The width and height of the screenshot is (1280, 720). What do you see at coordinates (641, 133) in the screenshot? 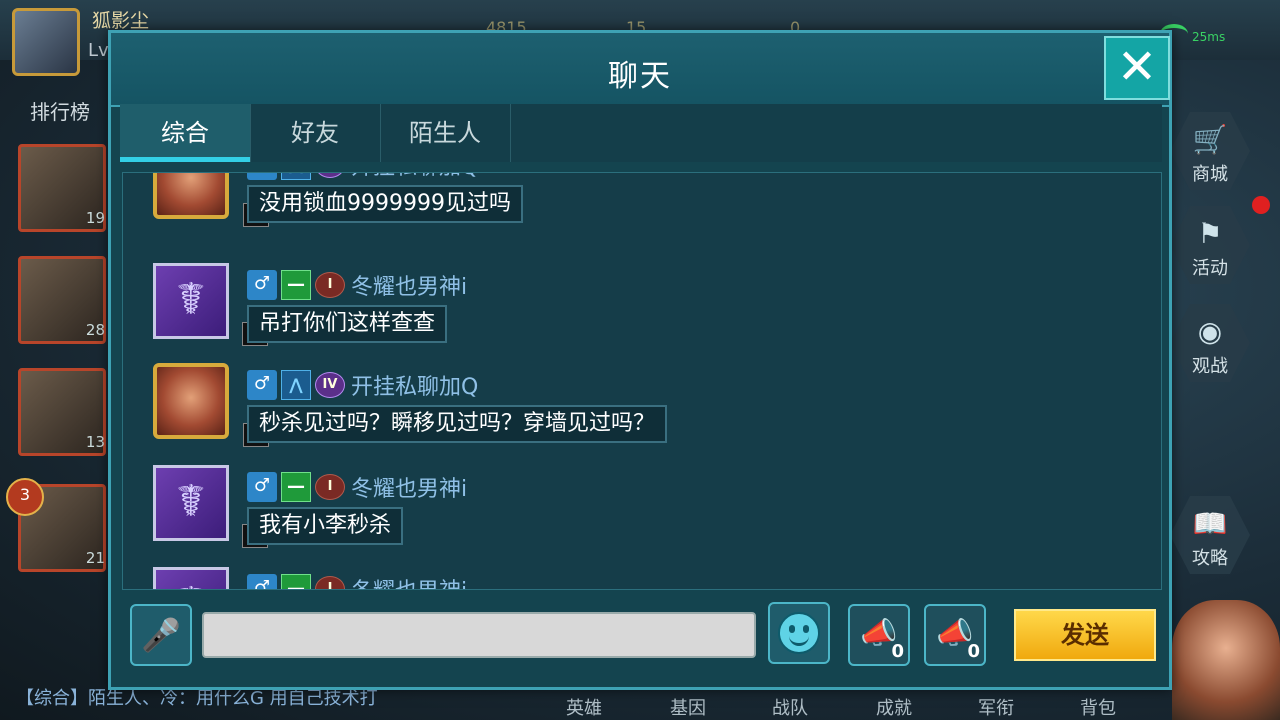
I see `chat-tabs: 综合 好友 陌生人` at bounding box center [641, 133].